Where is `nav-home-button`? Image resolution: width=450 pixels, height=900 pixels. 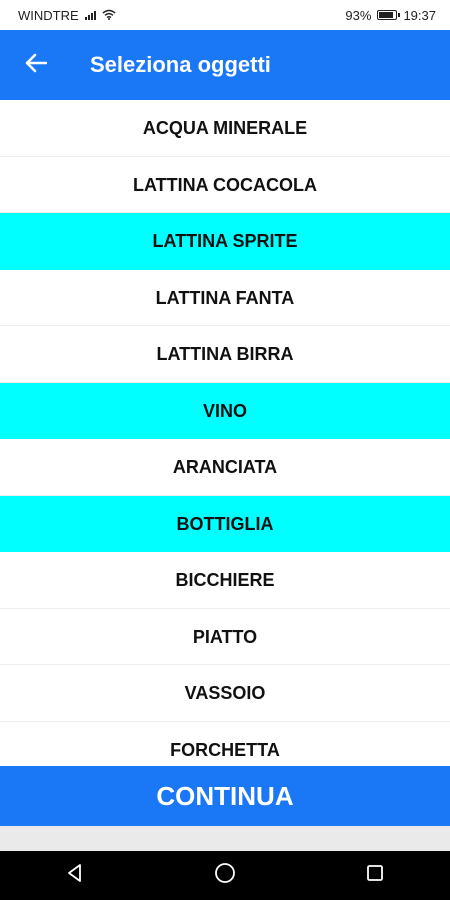 nav-home-button is located at coordinates (225, 875).